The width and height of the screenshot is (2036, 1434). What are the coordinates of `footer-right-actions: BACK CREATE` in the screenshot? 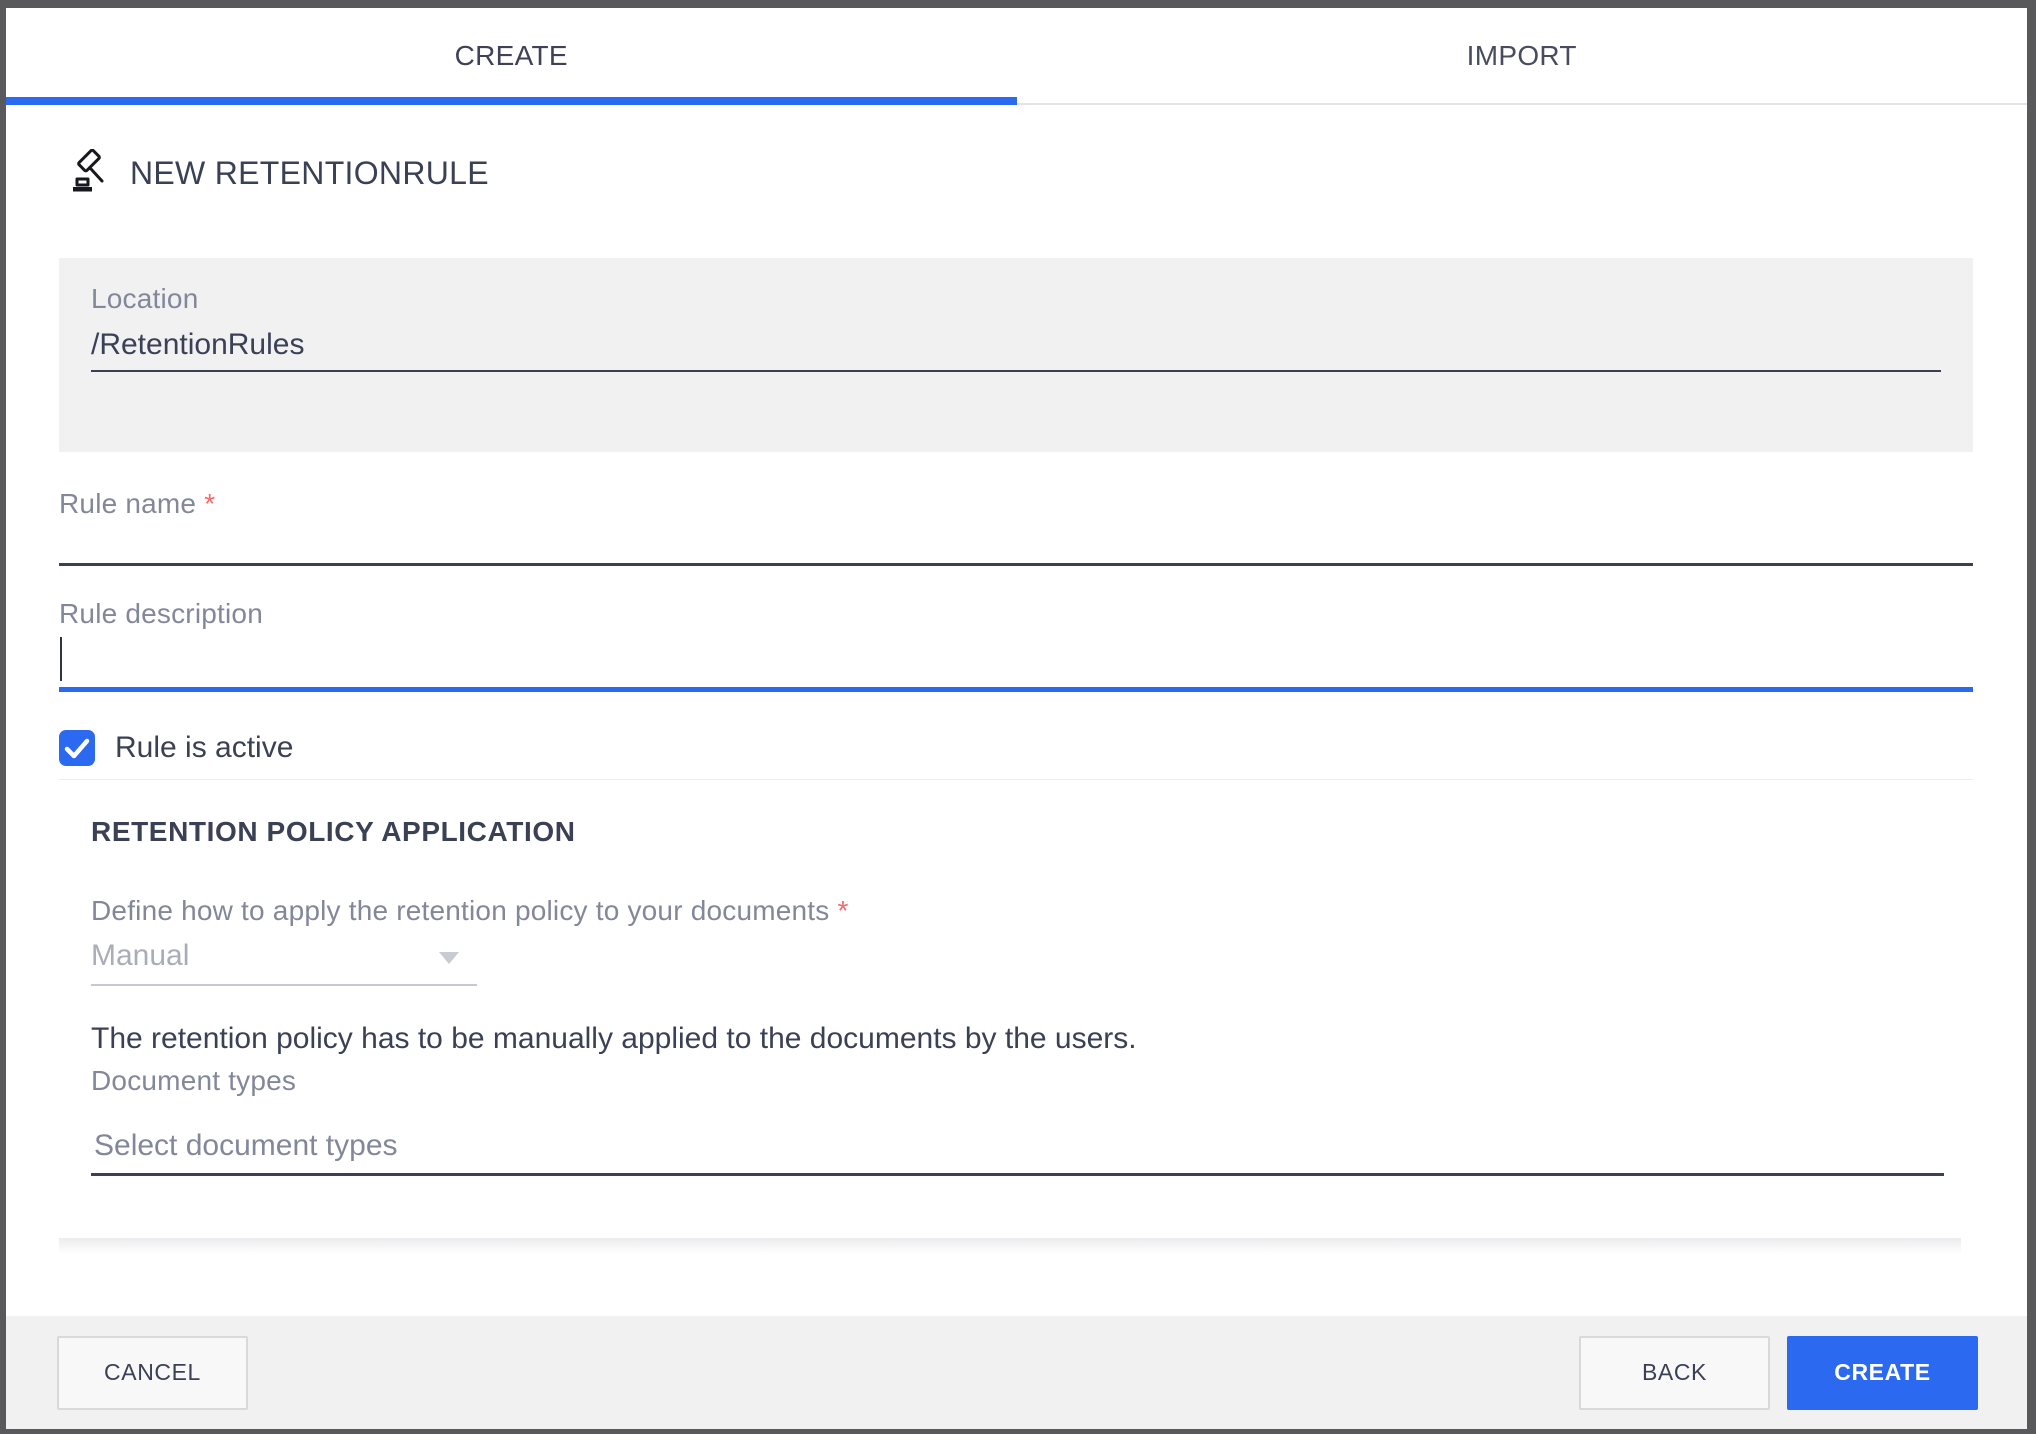 It's located at (1778, 1372).